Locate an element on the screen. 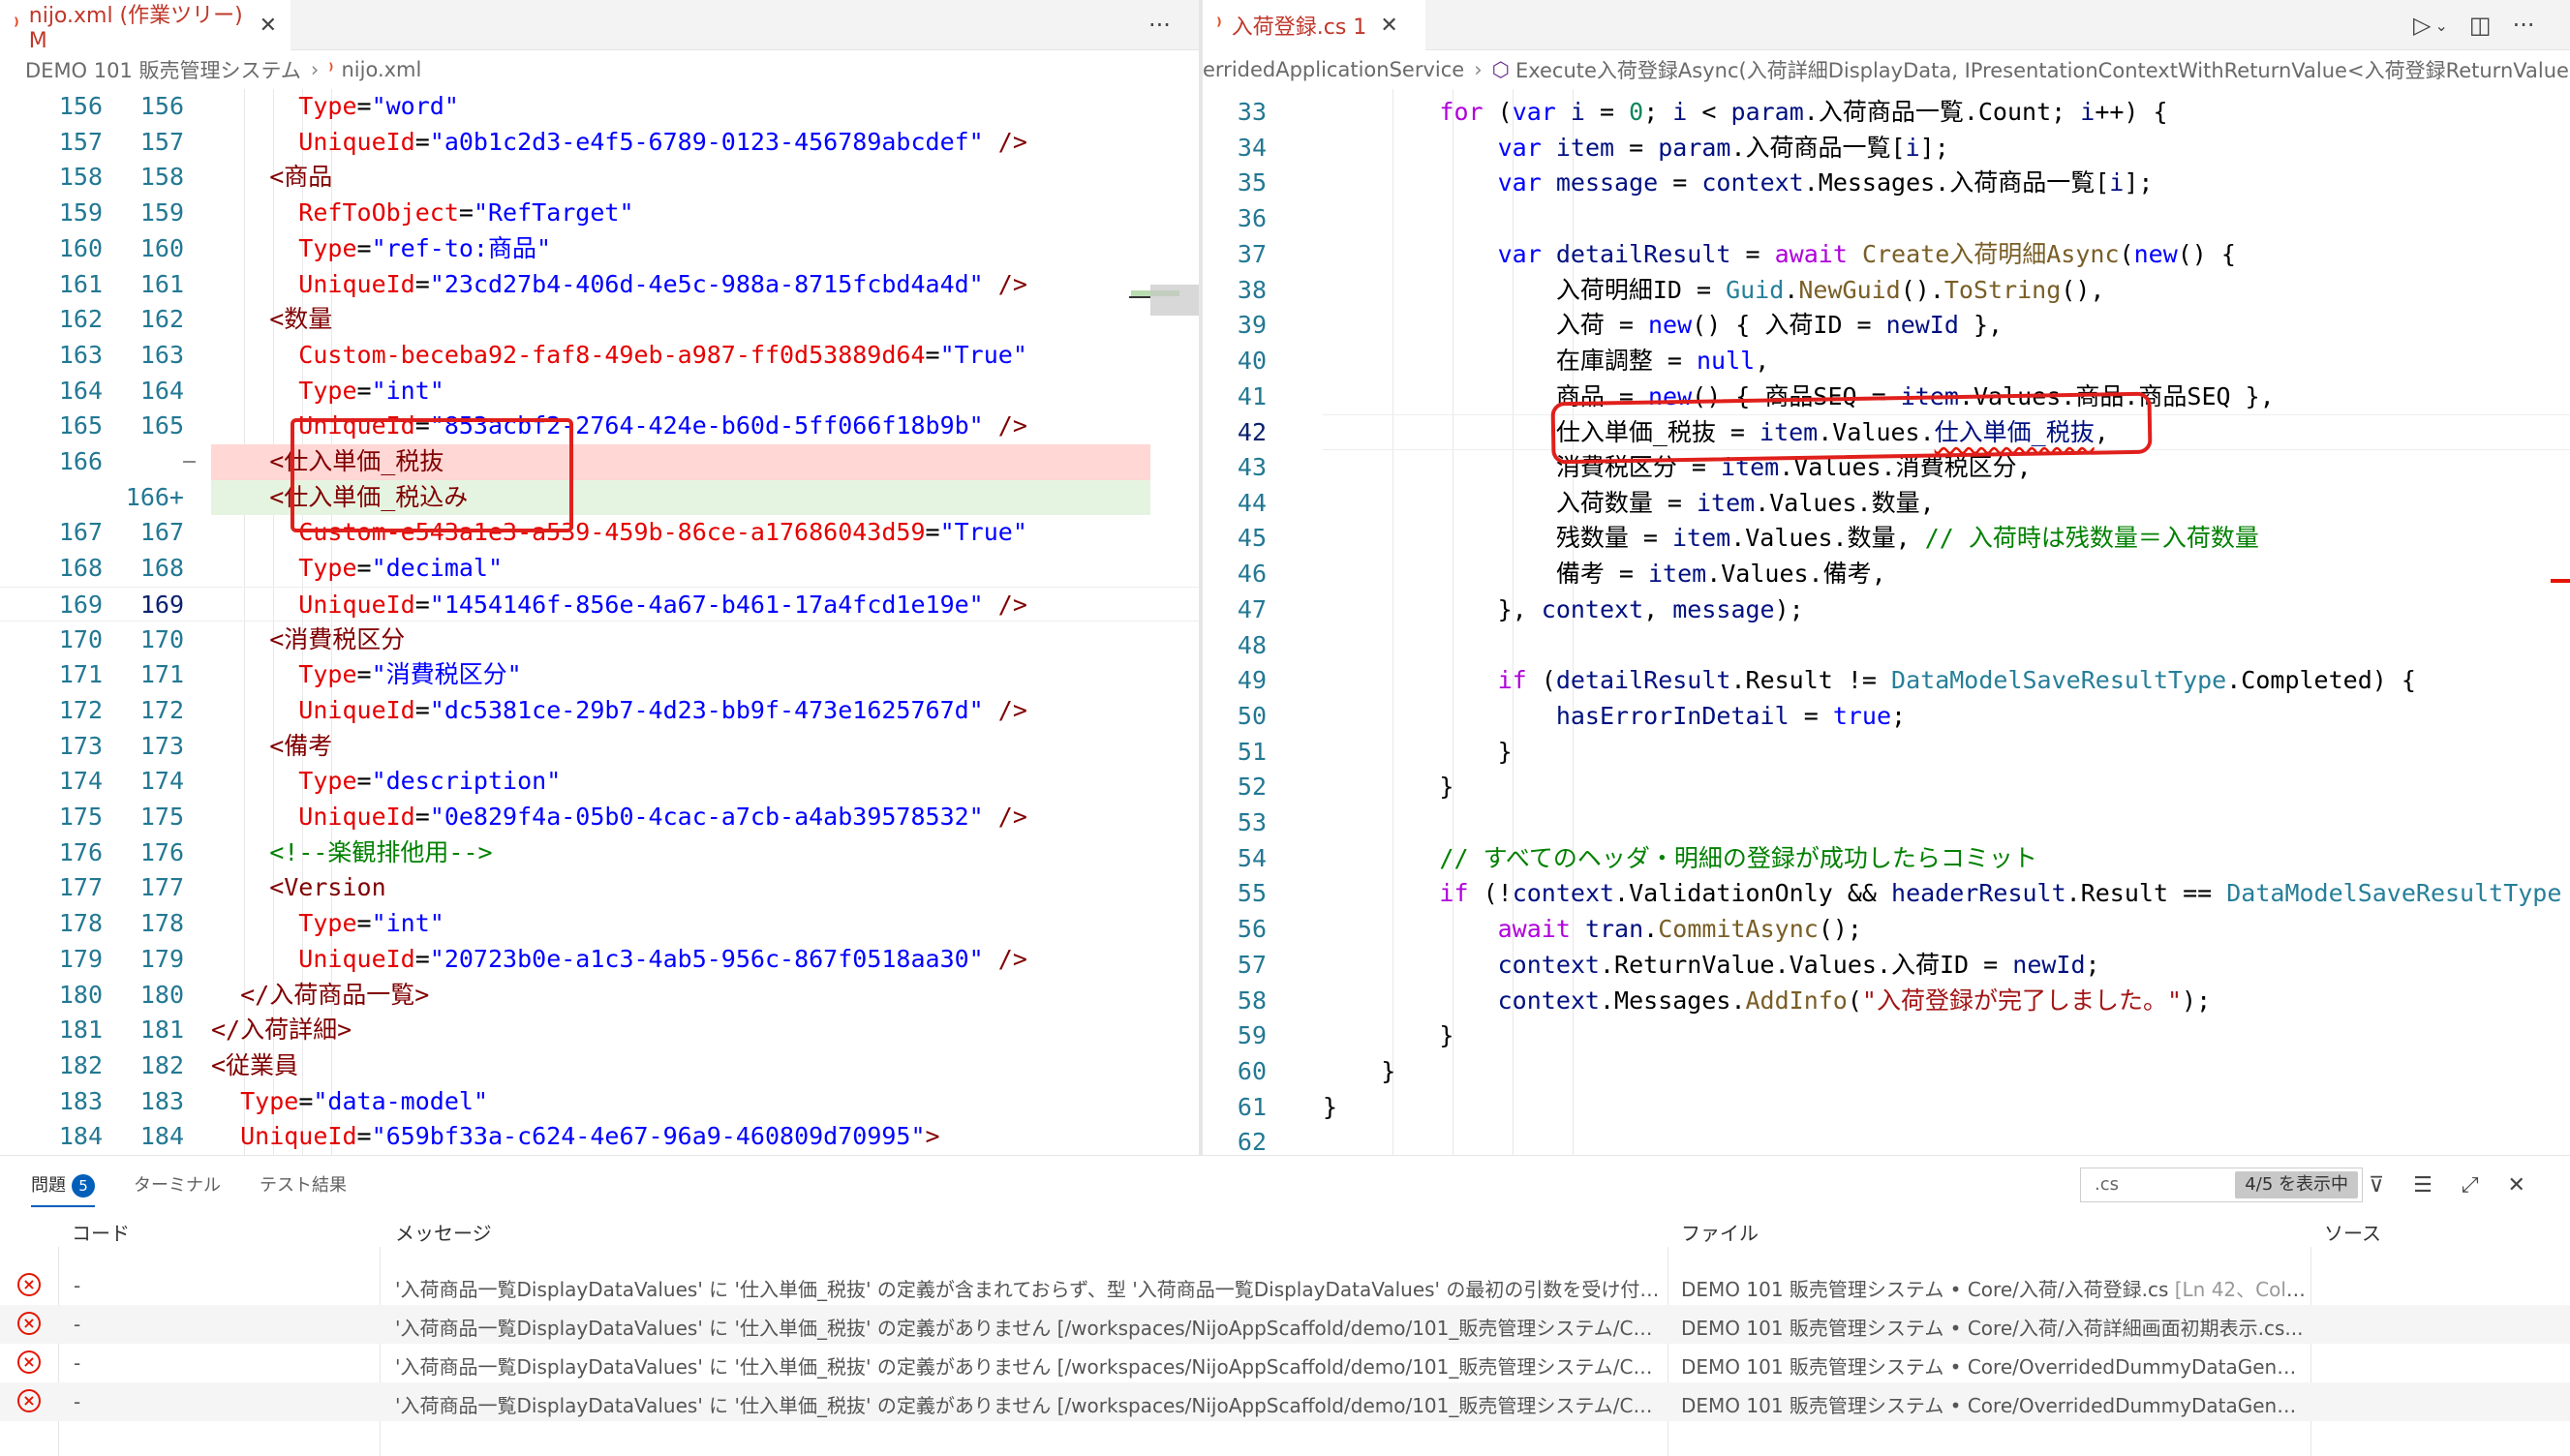 The image size is (2570, 1456). code-line: 34 var item = param.入荷商品一覧[i]; is located at coordinates (1887, 149).